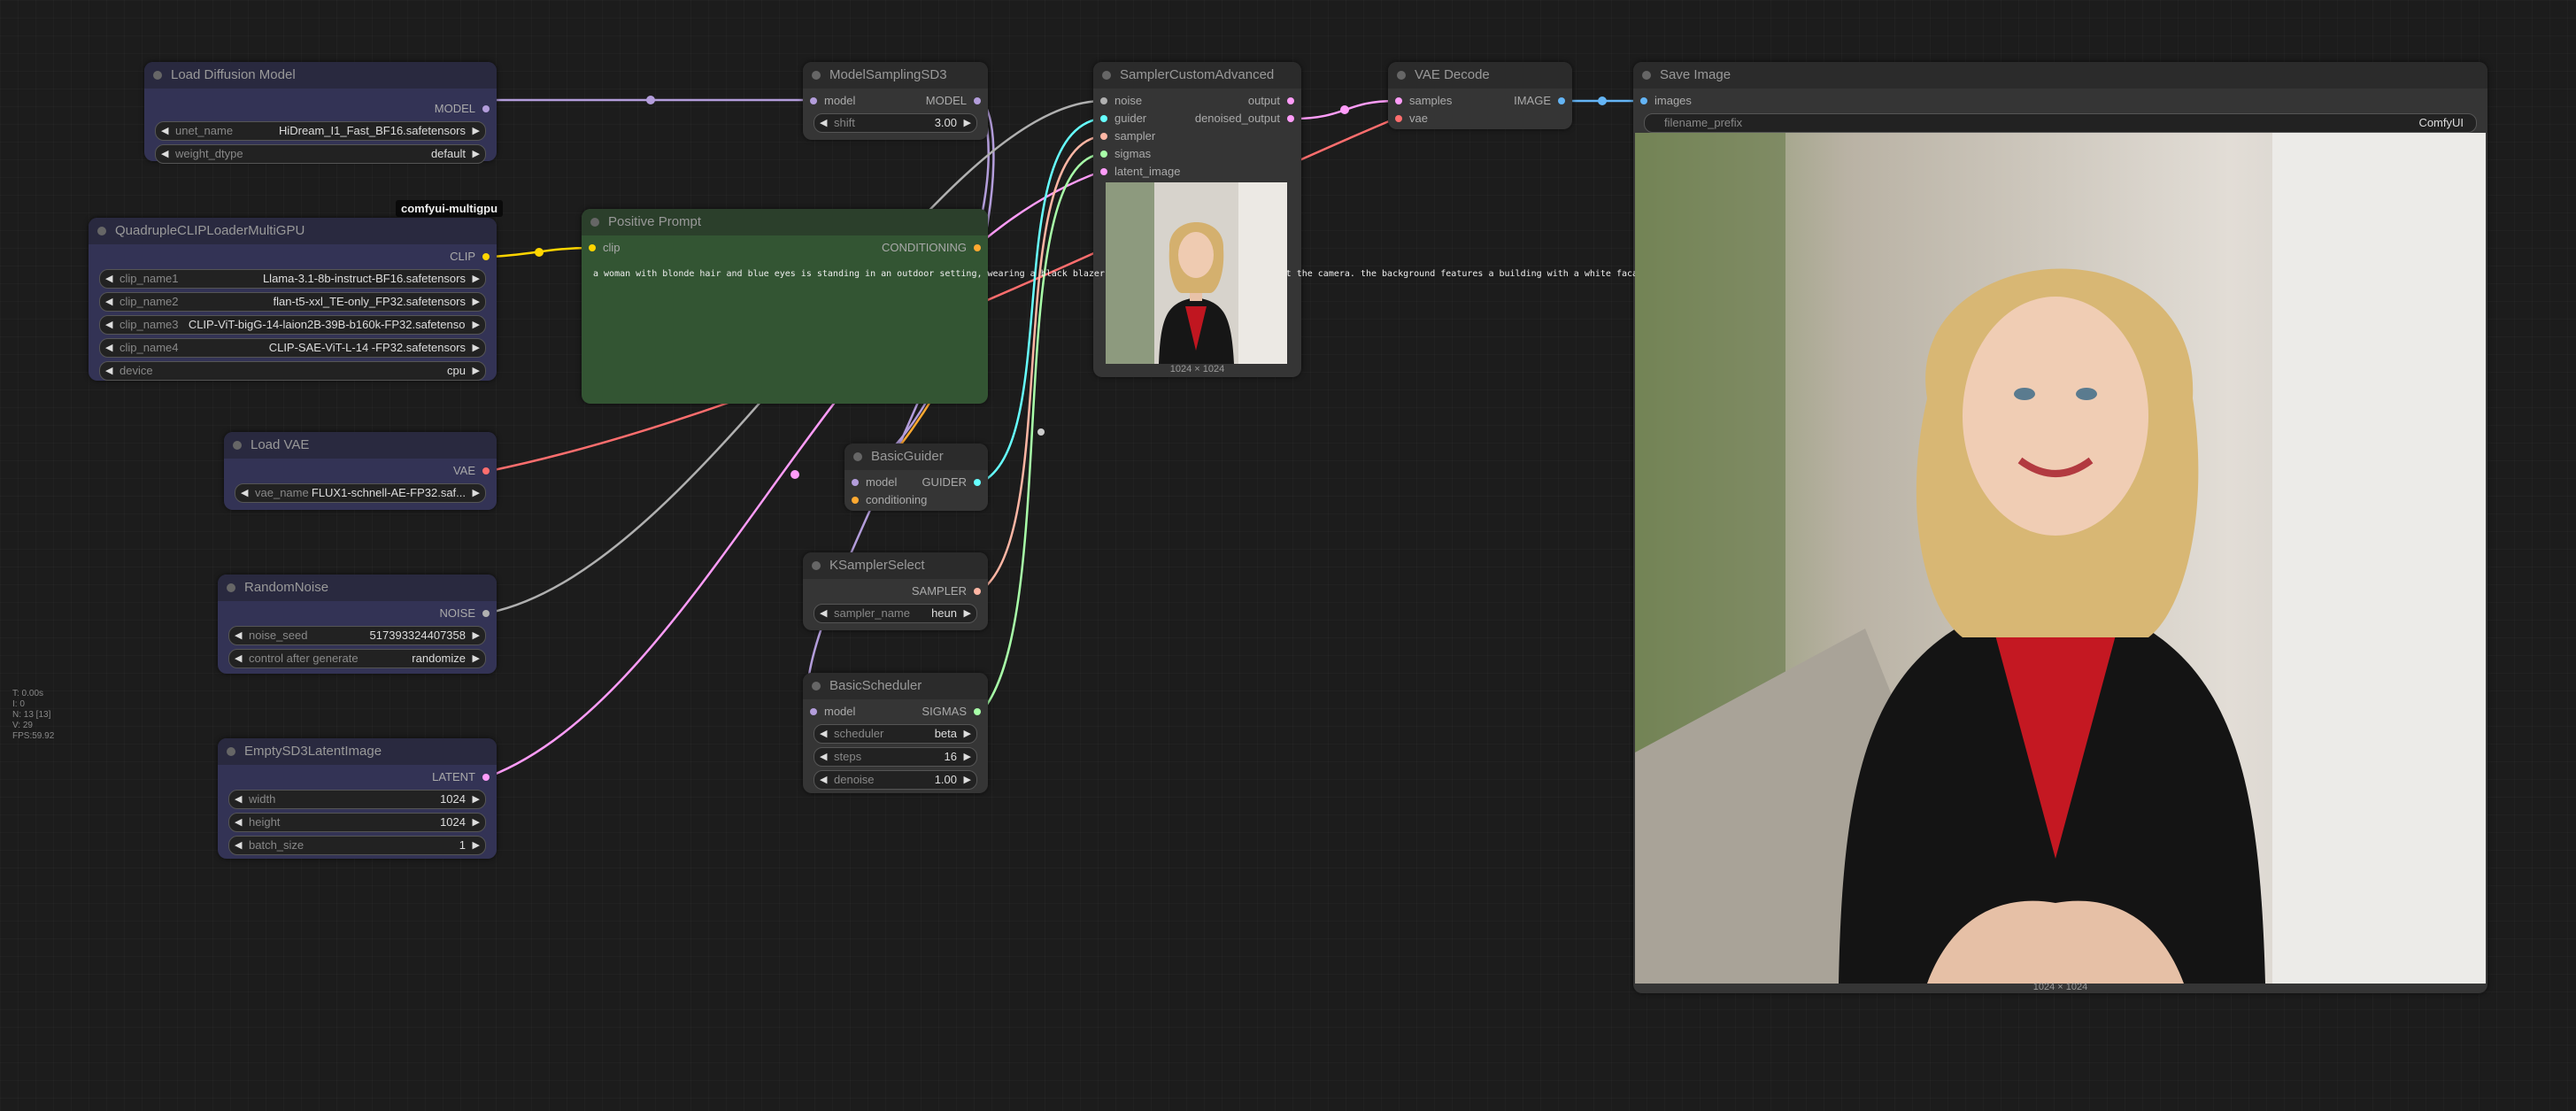 The image size is (2576, 1111). I want to click on weight-dtype-widget: ◀ weight_dtype default ▶, so click(320, 154).